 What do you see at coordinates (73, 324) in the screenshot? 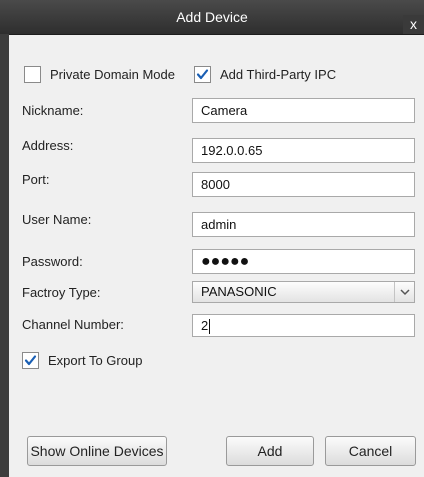
I see `channel-number-label: Channel Number:` at bounding box center [73, 324].